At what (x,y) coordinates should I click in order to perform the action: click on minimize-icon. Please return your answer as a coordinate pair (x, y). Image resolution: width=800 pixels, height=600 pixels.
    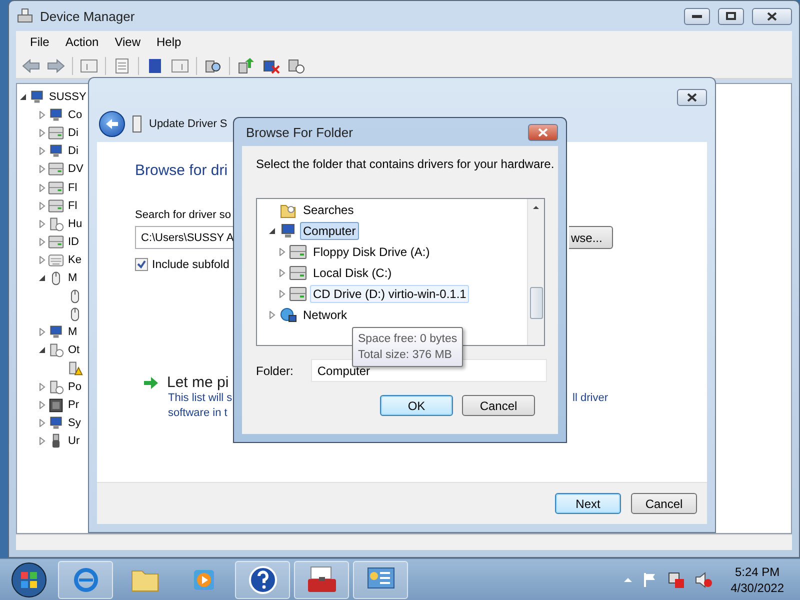
    Looking at the image, I should click on (697, 16).